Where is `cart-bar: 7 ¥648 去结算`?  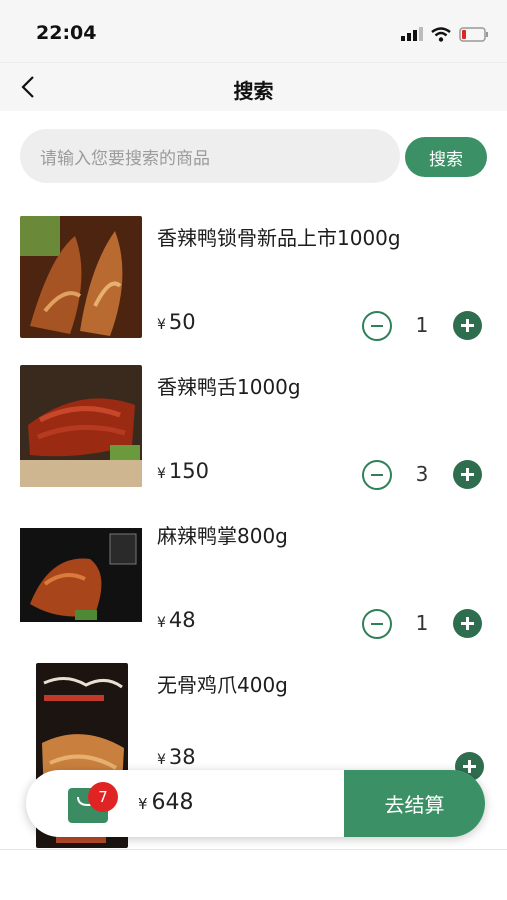 cart-bar: 7 ¥648 去结算 is located at coordinates (255, 803).